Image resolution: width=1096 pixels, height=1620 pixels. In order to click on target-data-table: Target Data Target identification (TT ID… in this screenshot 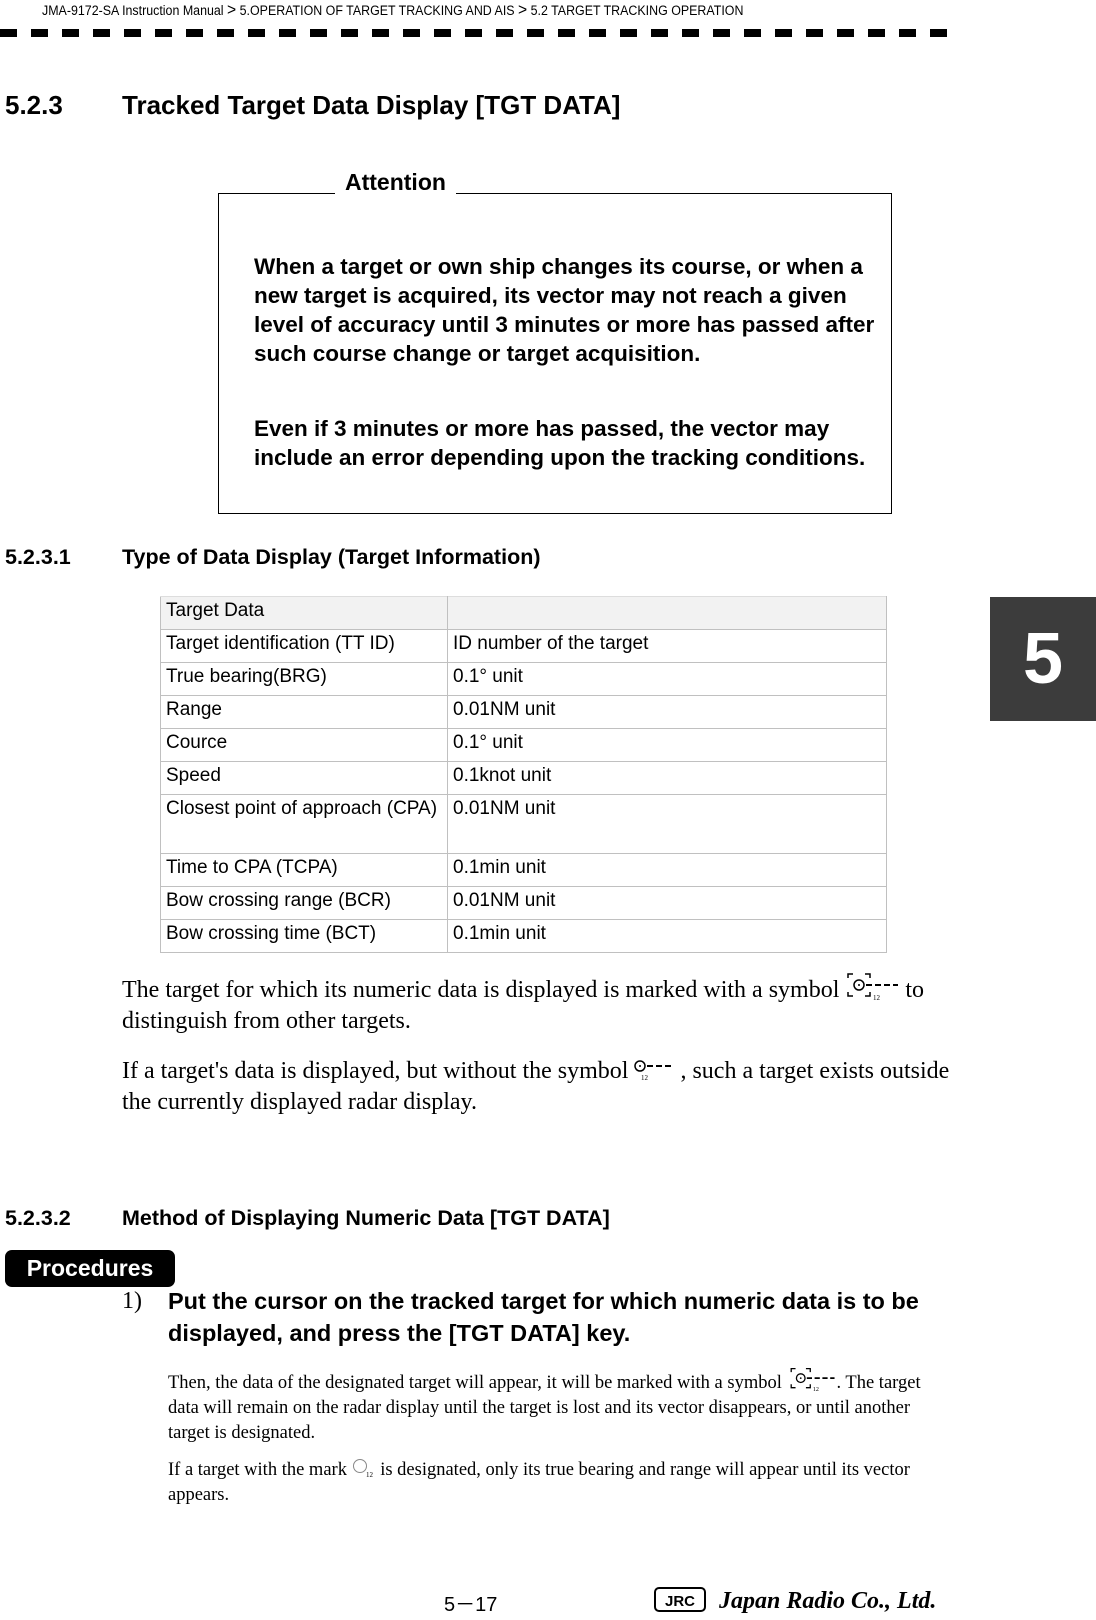, I will do `click(523, 774)`.